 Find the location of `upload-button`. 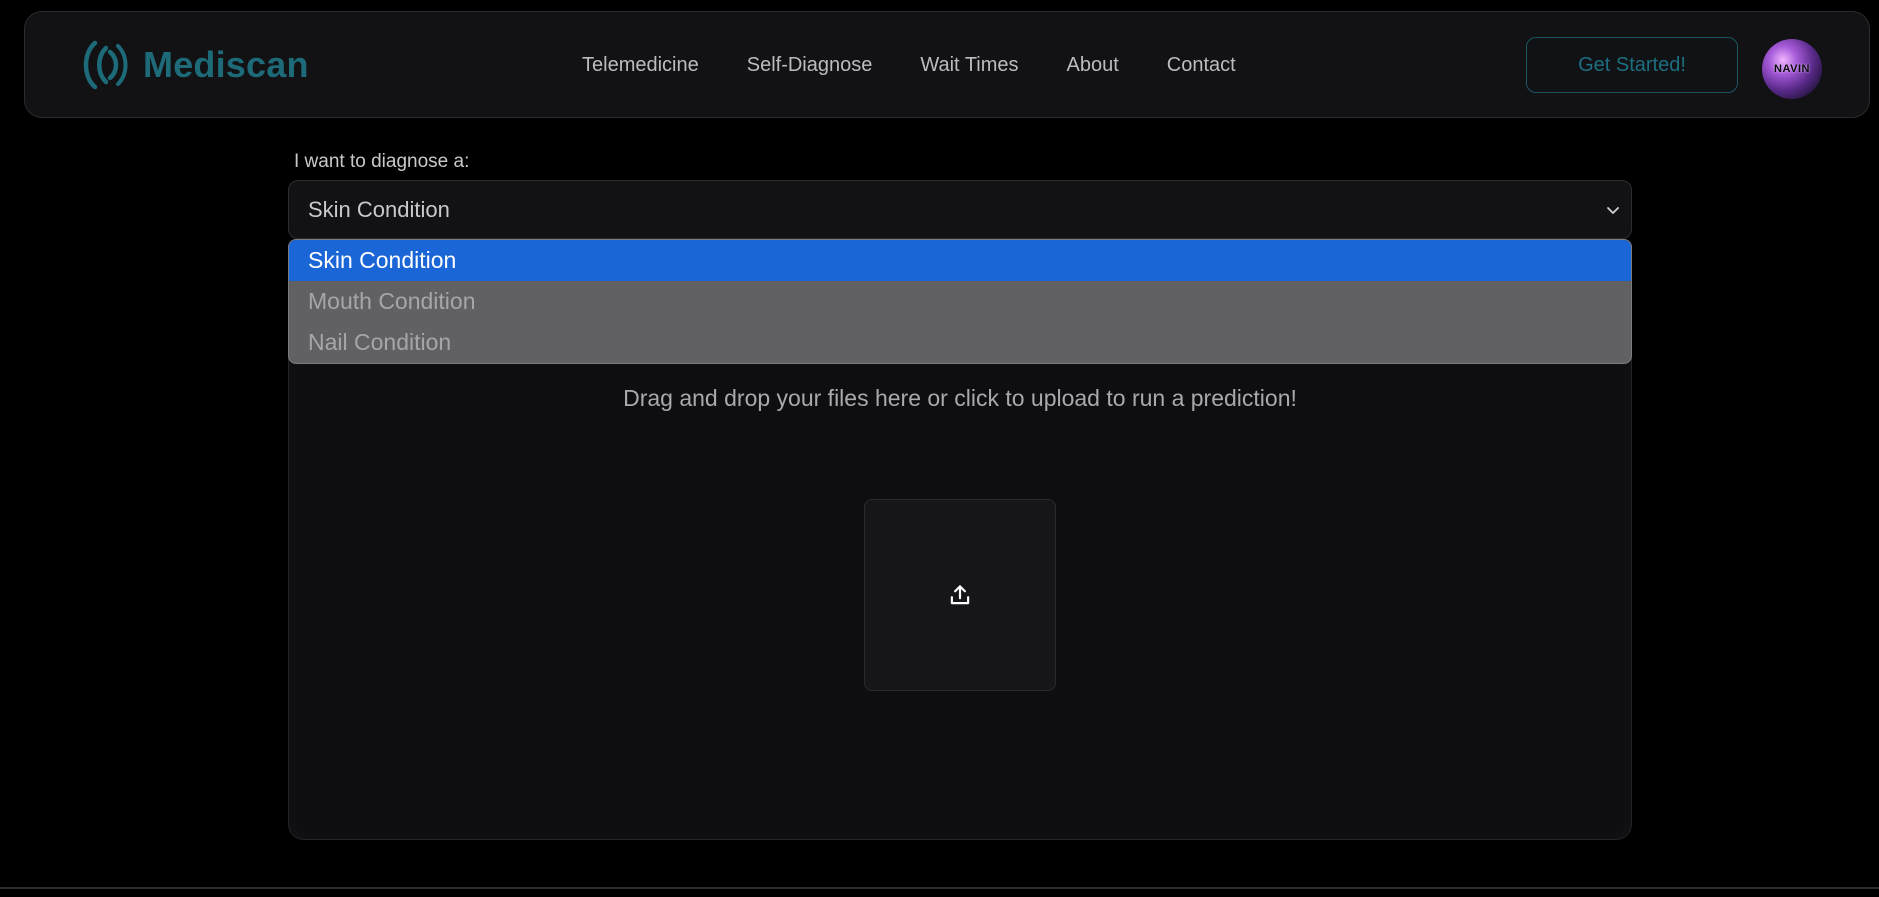

upload-button is located at coordinates (960, 595).